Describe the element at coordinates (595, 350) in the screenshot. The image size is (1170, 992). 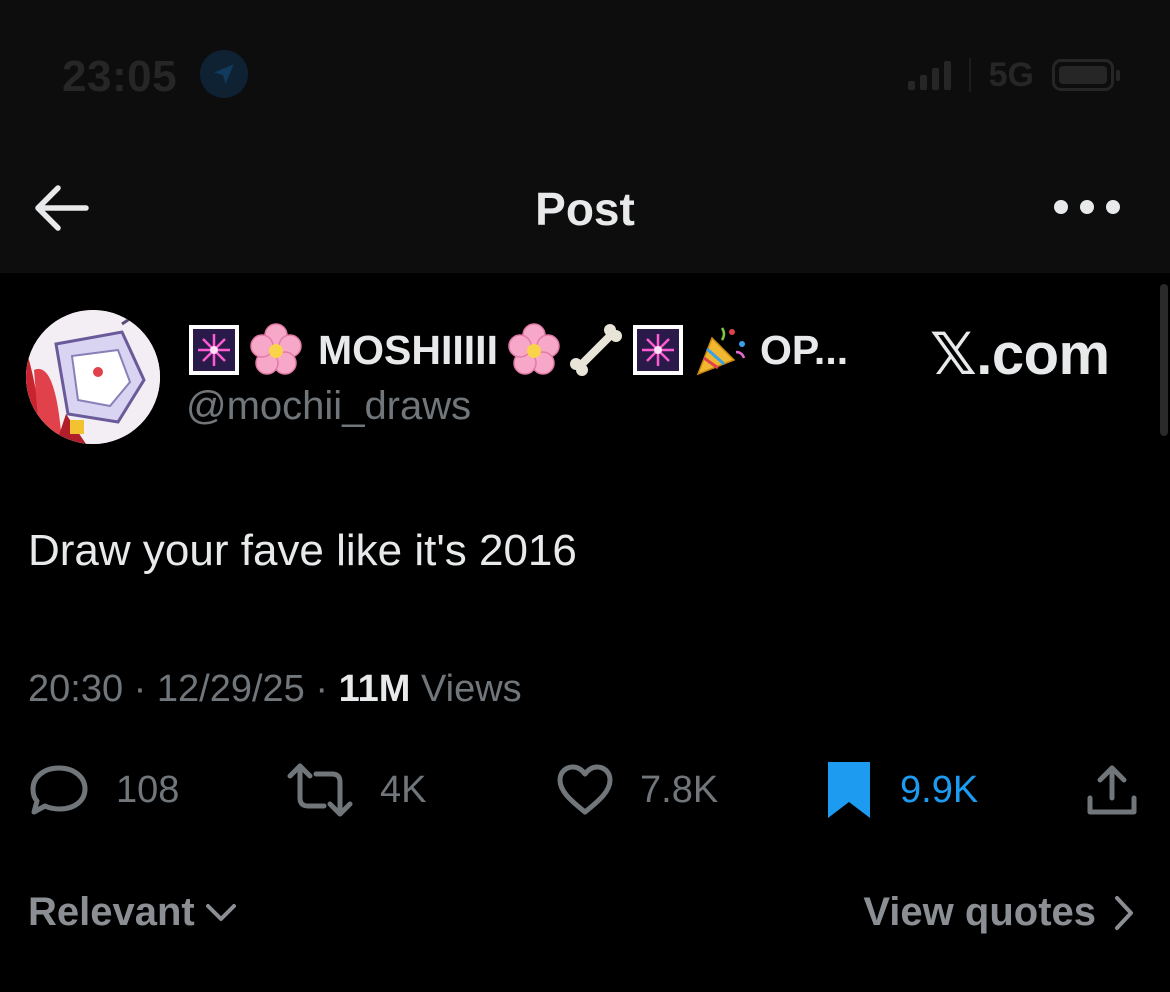
I see `bone-emoji-icon` at that location.